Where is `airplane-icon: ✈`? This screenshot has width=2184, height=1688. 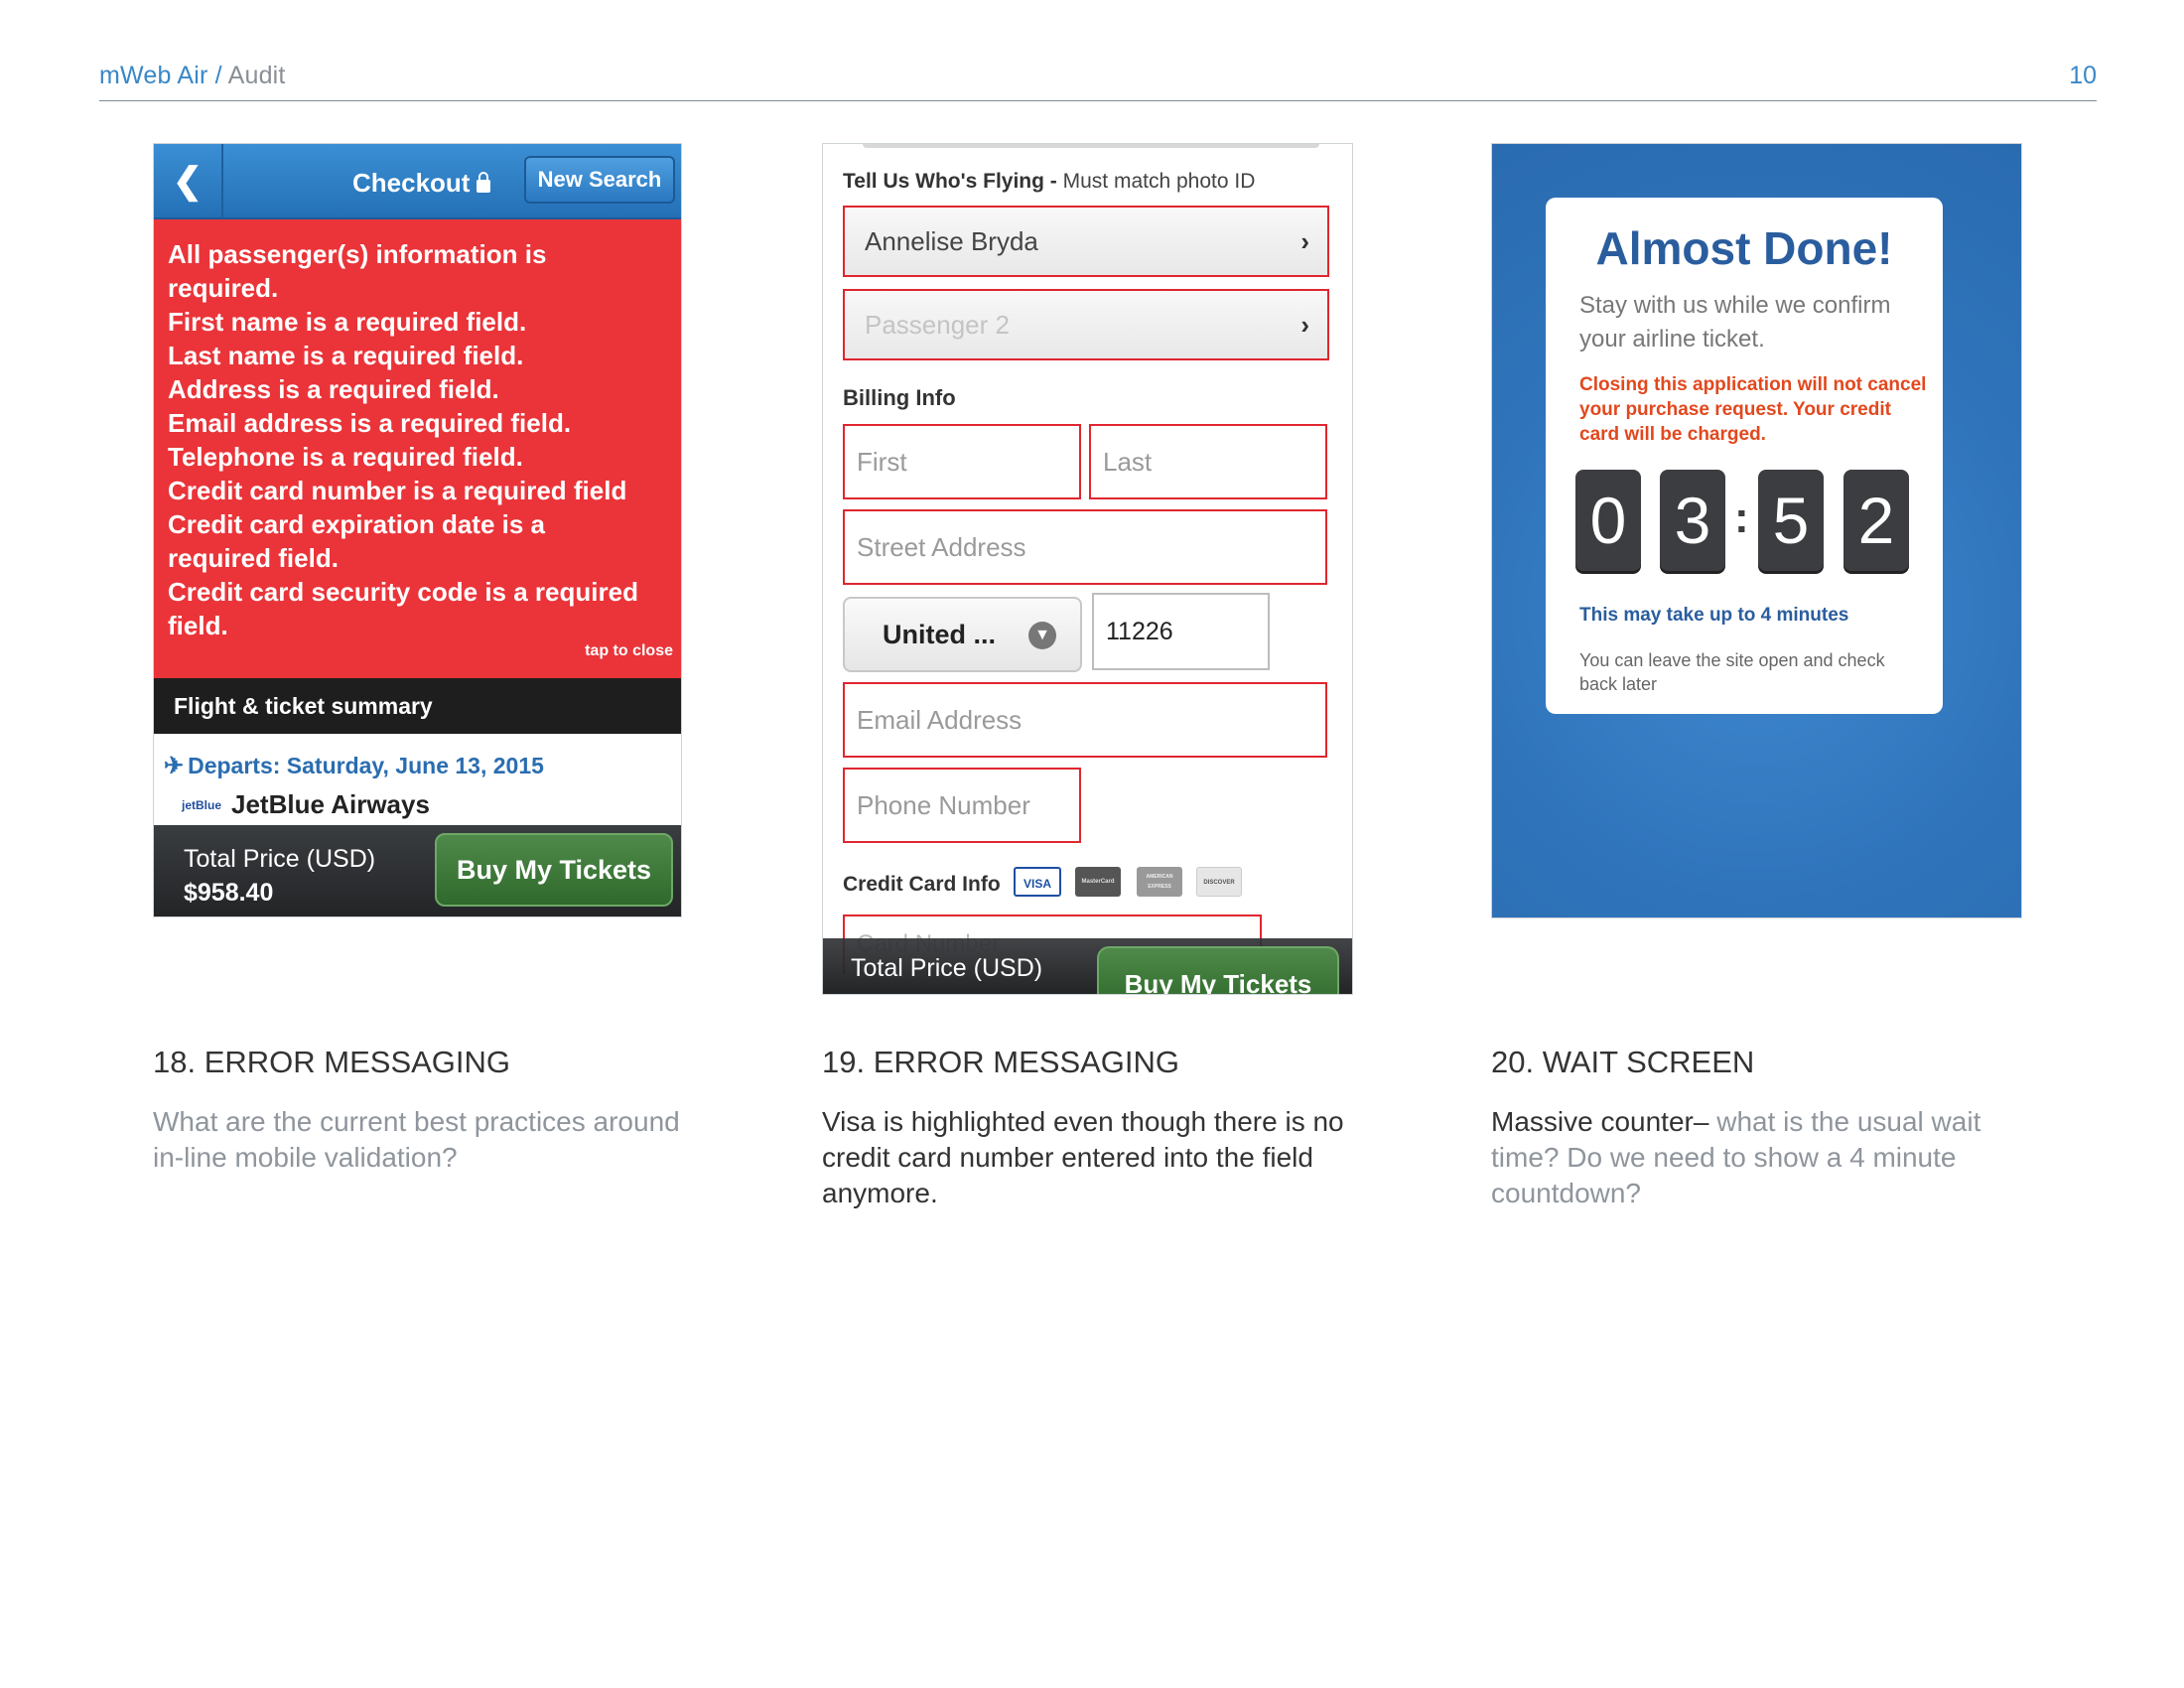
airplane-icon: ✈ is located at coordinates (174, 766).